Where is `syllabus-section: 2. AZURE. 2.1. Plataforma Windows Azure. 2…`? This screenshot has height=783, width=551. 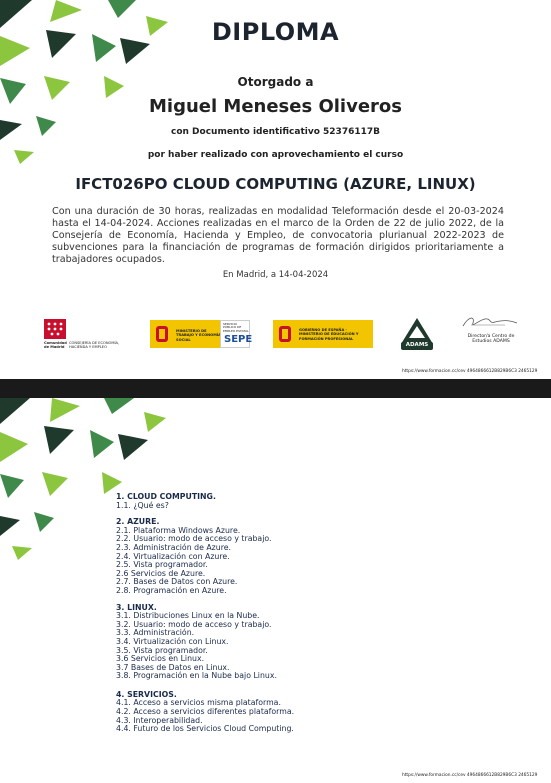
syllabus-section: 2. AZURE. 2.1. Plataforma Windows Azure. 2… is located at coordinates (281, 556).